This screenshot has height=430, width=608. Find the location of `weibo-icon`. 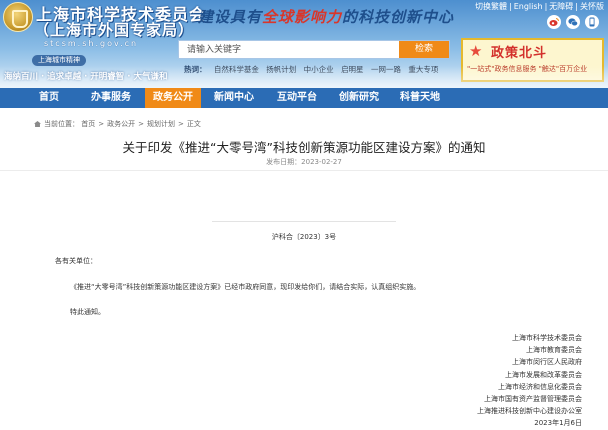

weibo-icon is located at coordinates (554, 22).